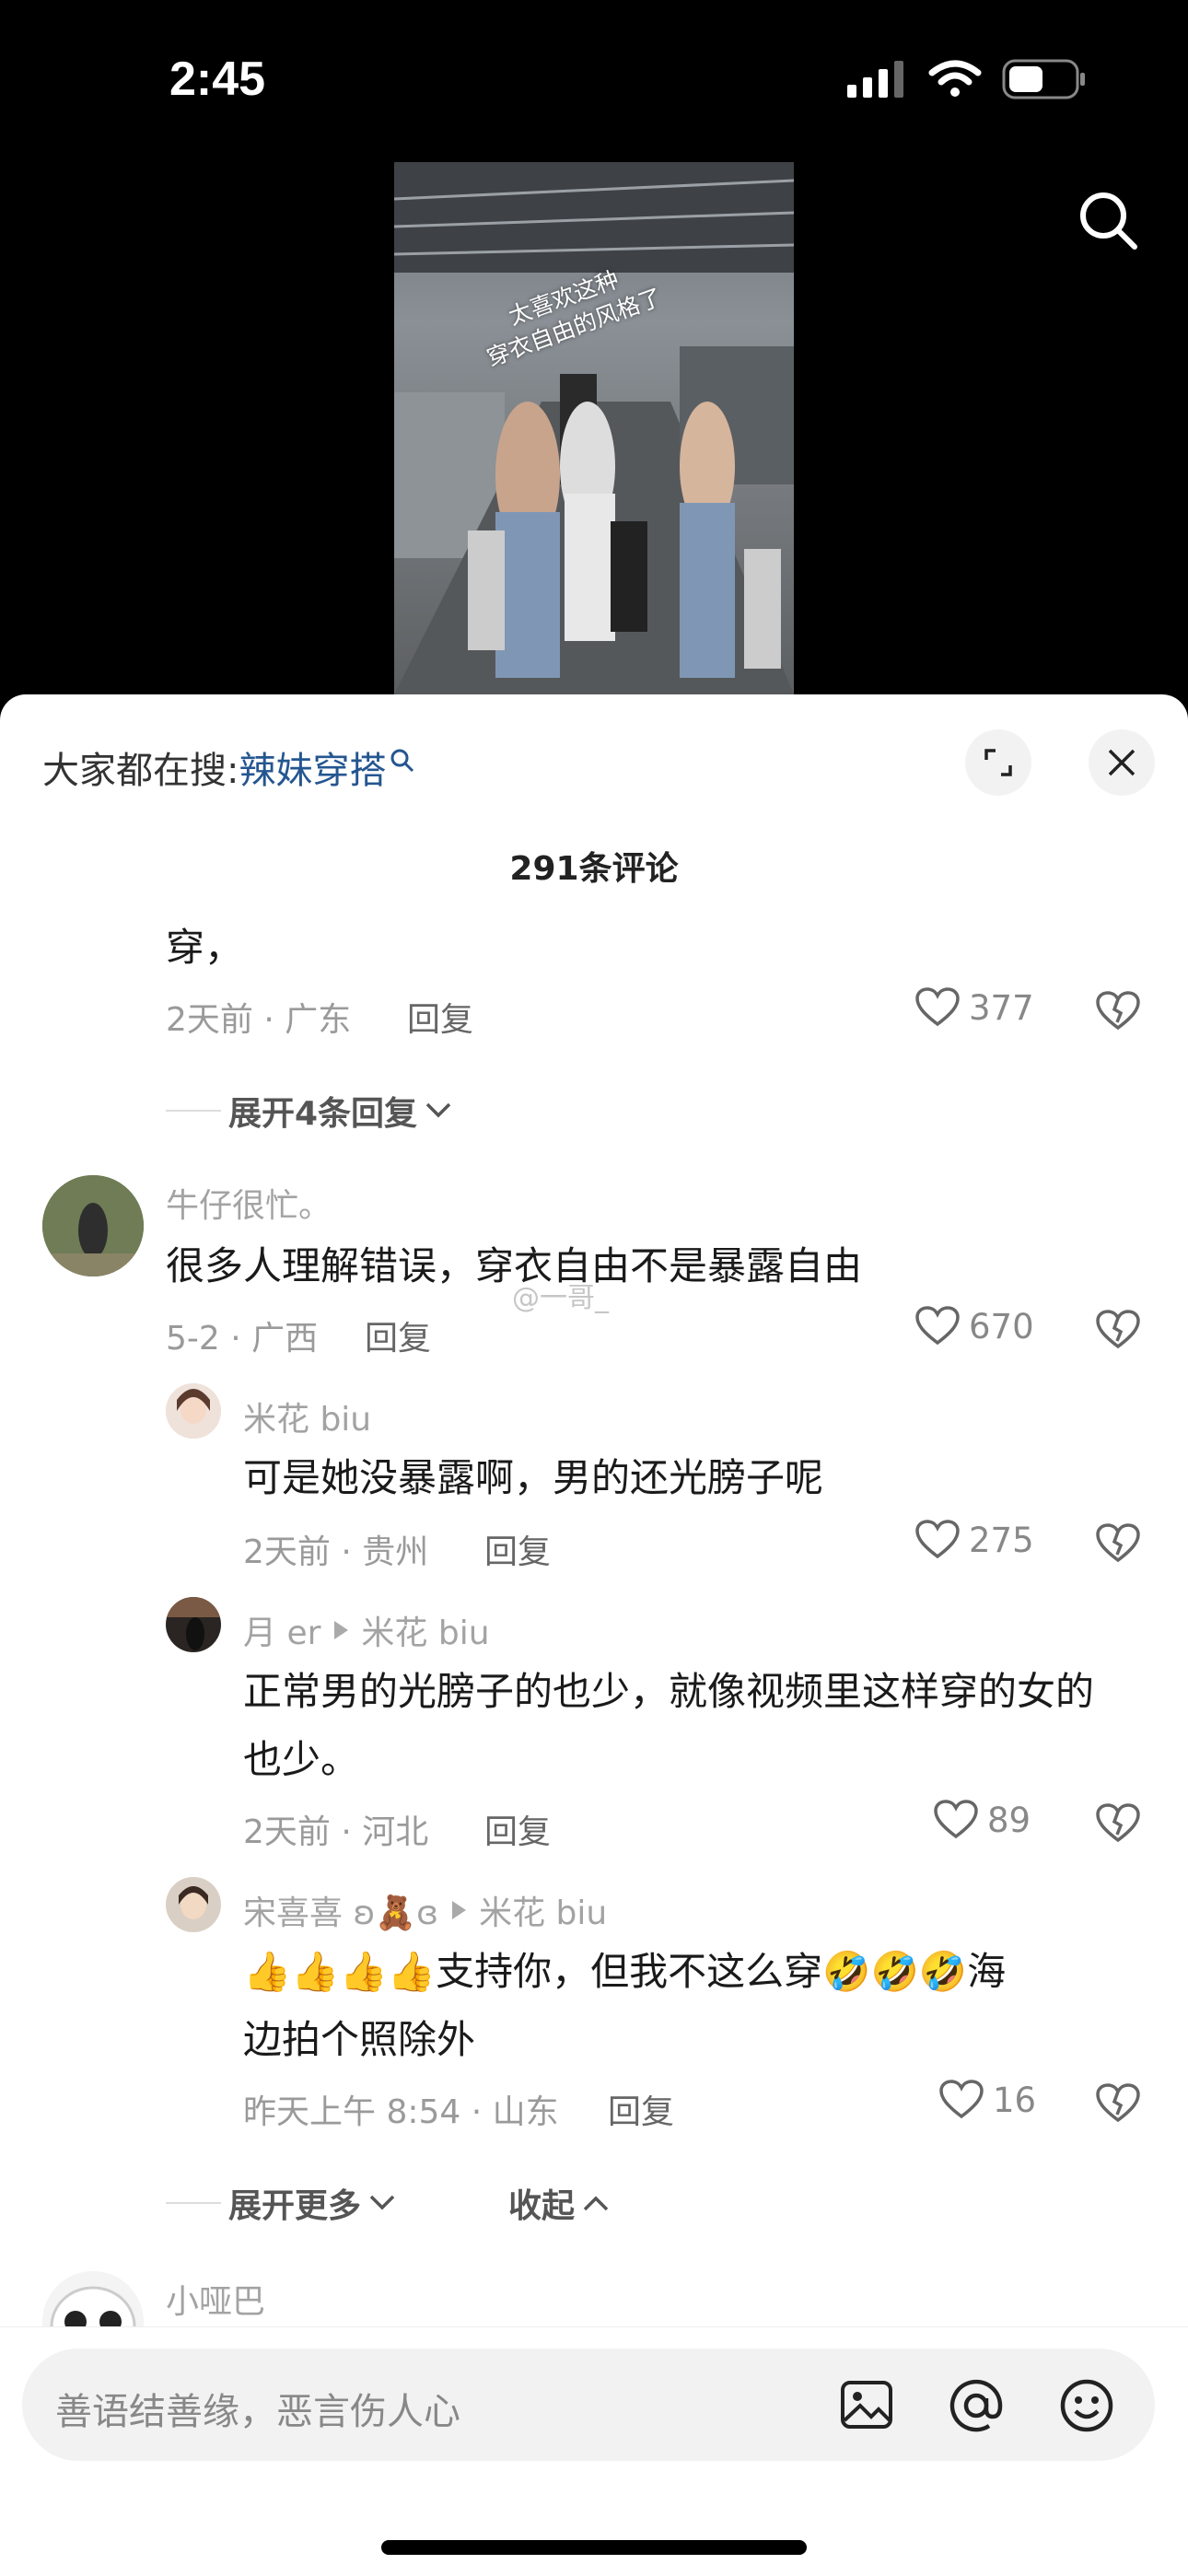  I want to click on username: 牛仔很忙。, so click(249, 1203).